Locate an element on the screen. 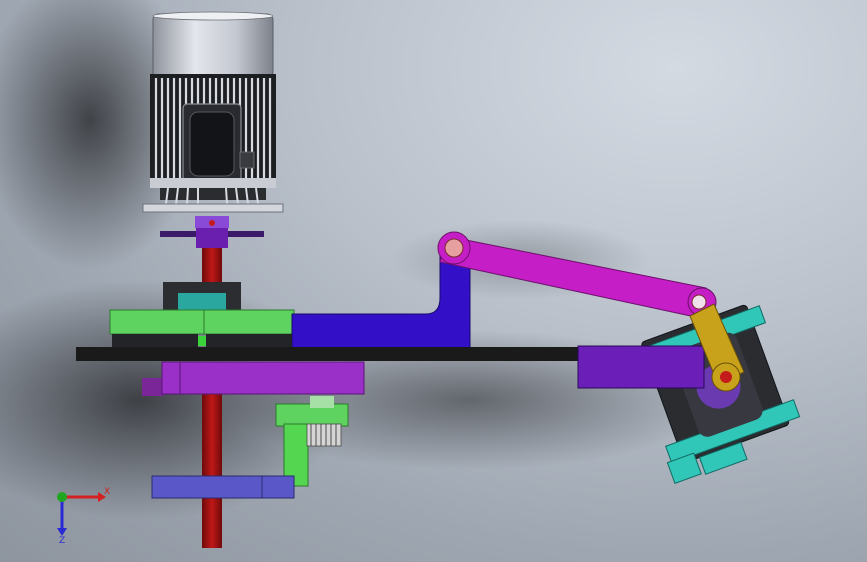 Image resolution: width=867 pixels, height=562 pixels. motor-flange is located at coordinates (213, 200).